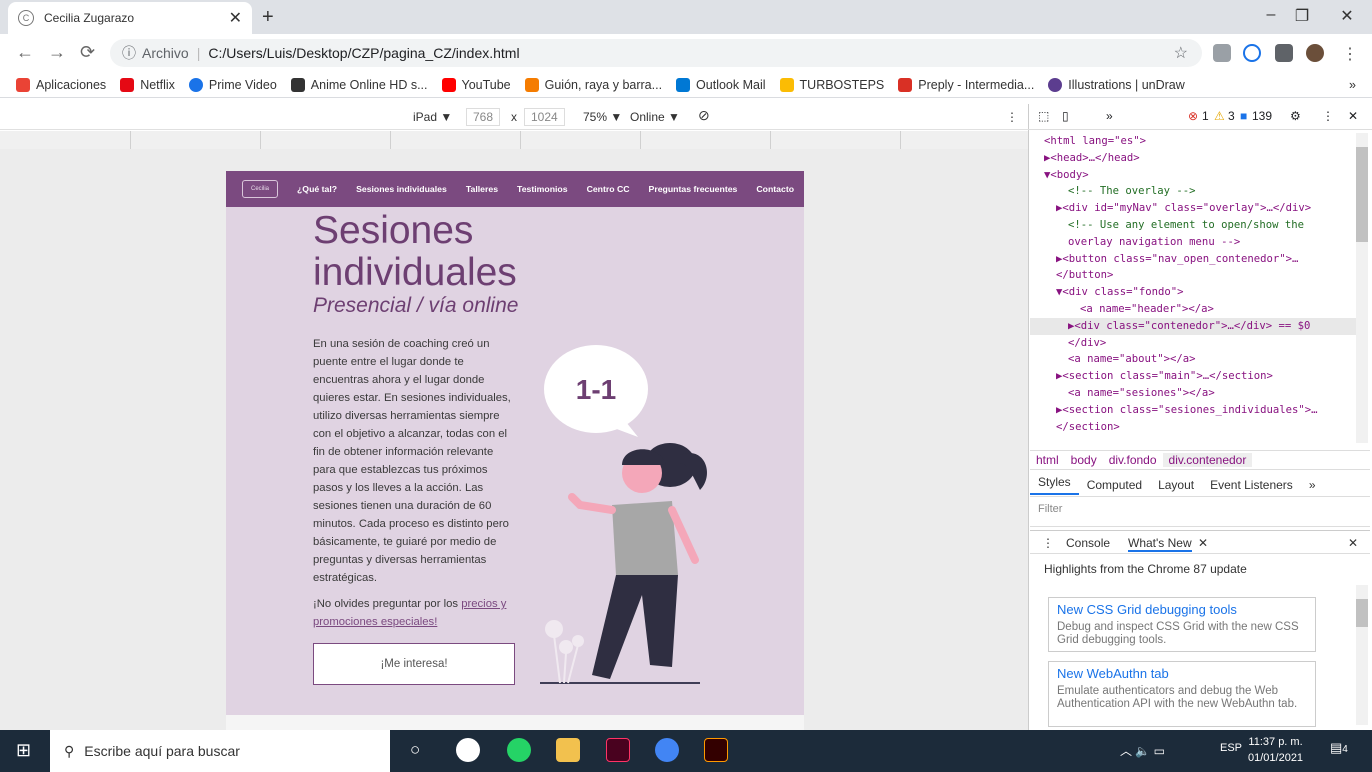 This screenshot has height=772, width=1372. Describe the element at coordinates (1200, 513) in the screenshot. I see `styles-filter-input: Filter` at that location.